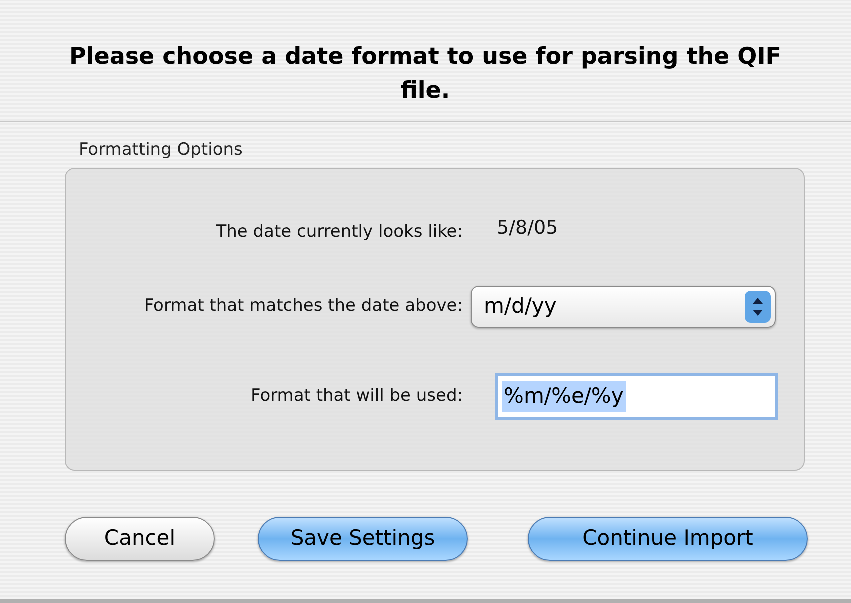 This screenshot has width=851, height=603. Describe the element at coordinates (339, 232) in the screenshot. I see `field-label: The date currently looks like:` at that location.